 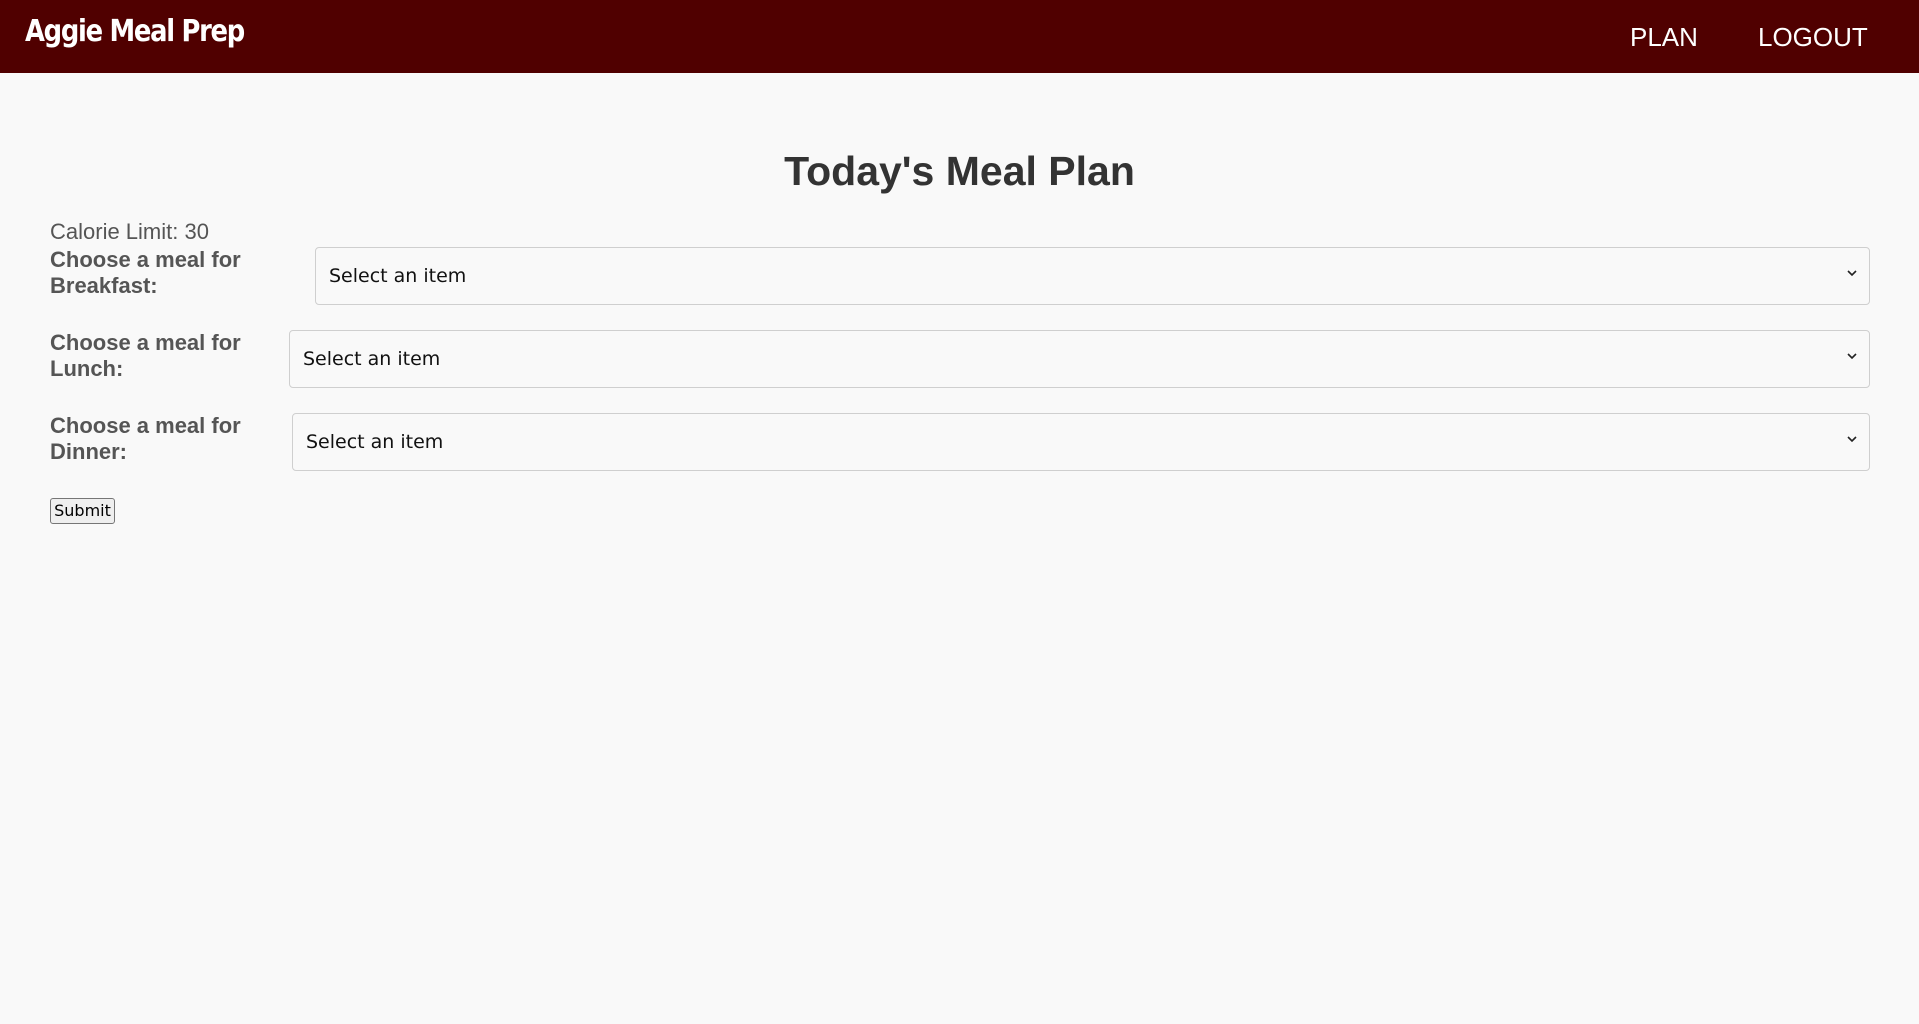 I want to click on lunch-select: Select an item, so click(x=1079, y=359).